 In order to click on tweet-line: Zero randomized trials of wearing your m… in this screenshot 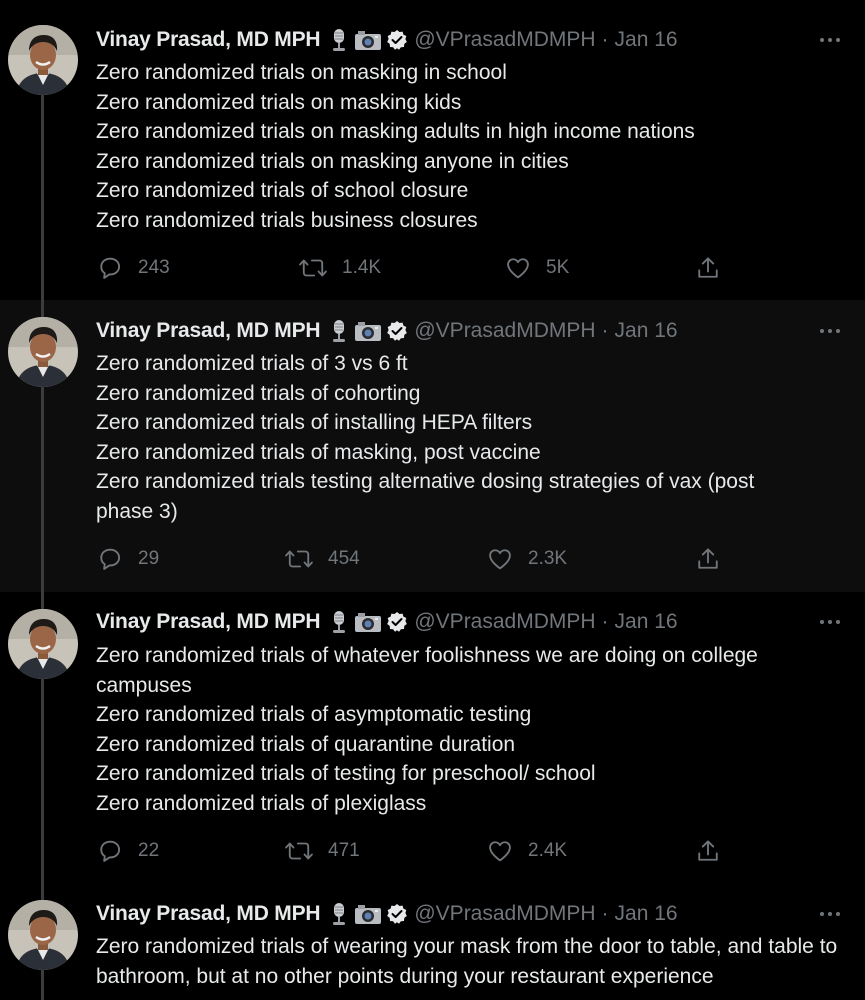, I will do `click(467, 961)`.